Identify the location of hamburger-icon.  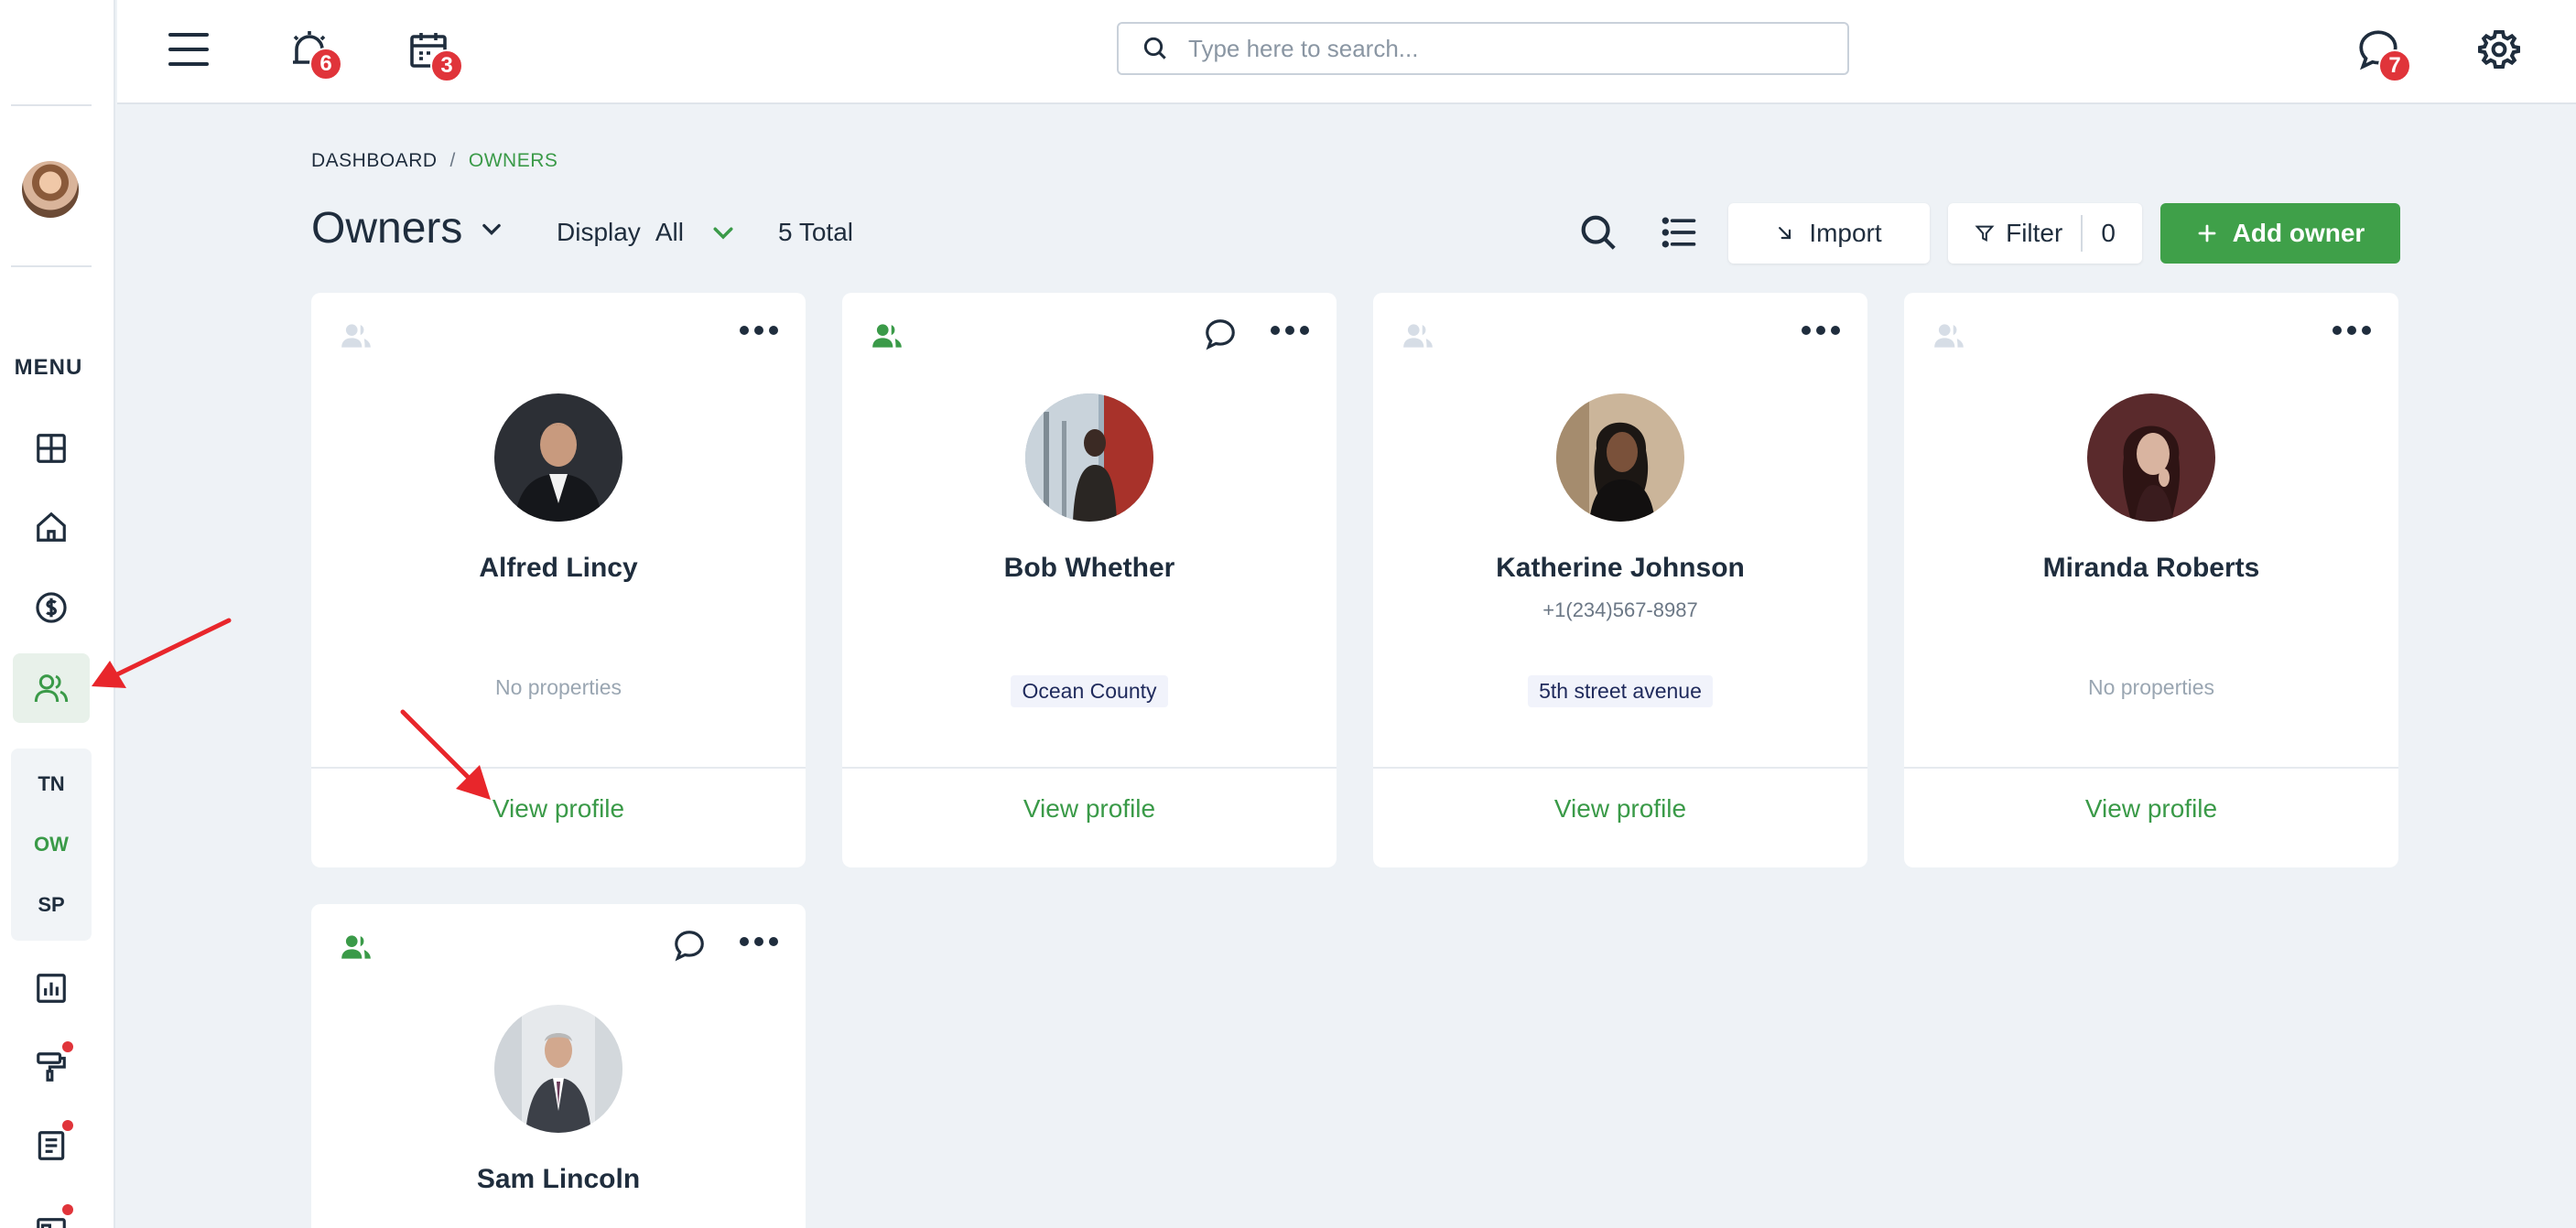
(188, 49).